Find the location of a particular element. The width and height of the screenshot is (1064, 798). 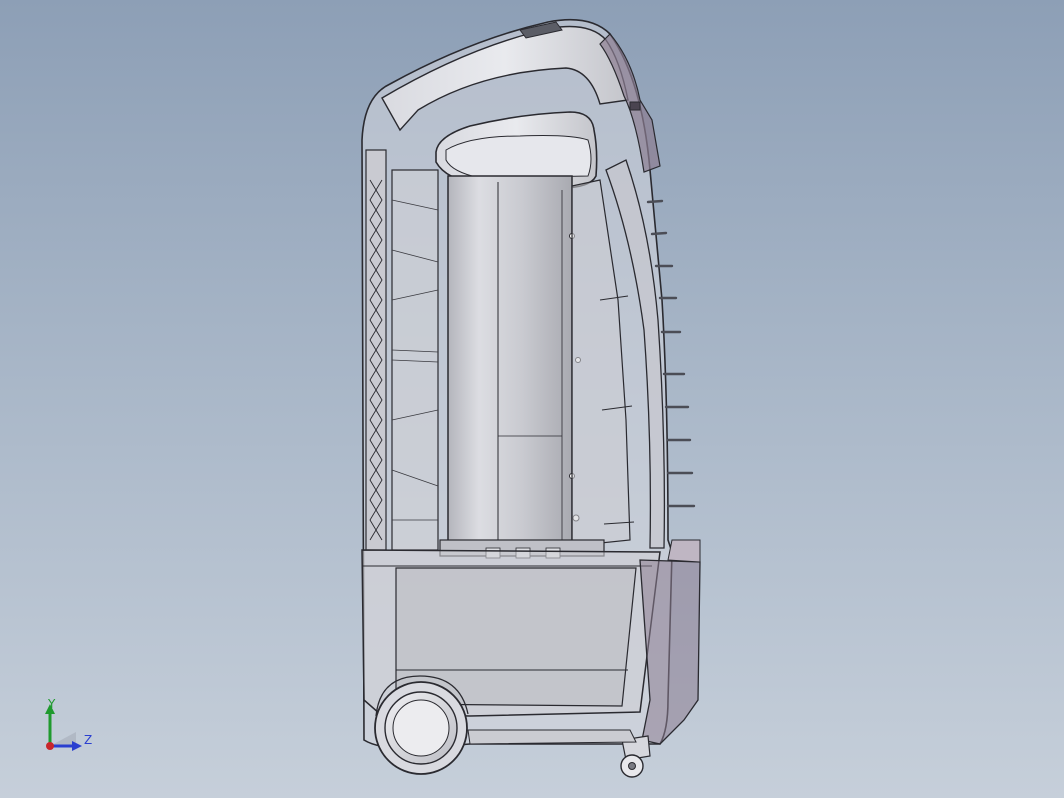

rear-wheel-cap is located at coordinates (421, 728).